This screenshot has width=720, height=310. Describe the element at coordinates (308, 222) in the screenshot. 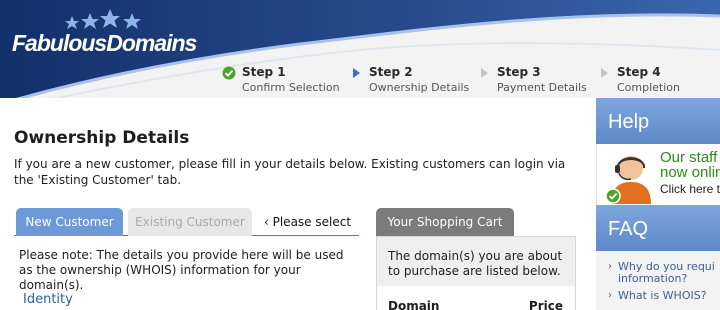

I see `tab-hint: ‹ Please select` at that location.